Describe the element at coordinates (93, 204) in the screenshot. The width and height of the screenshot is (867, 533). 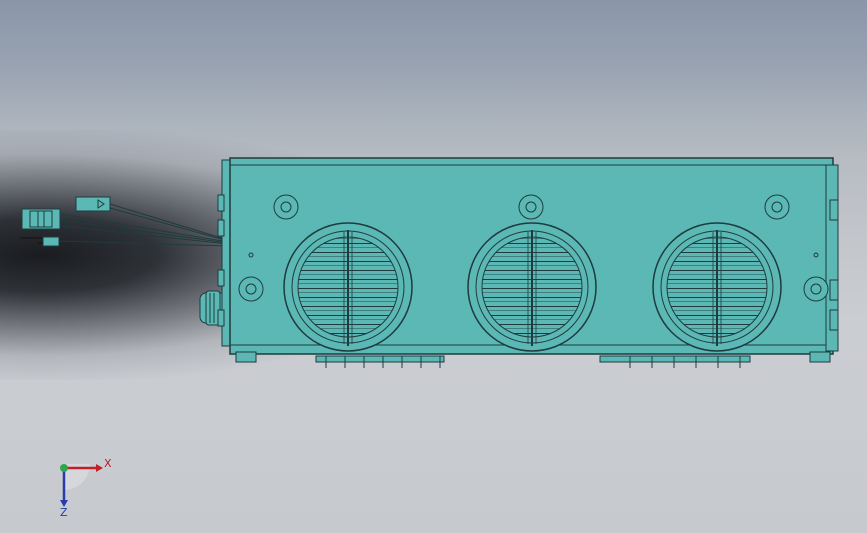
I see `connector-top` at that location.